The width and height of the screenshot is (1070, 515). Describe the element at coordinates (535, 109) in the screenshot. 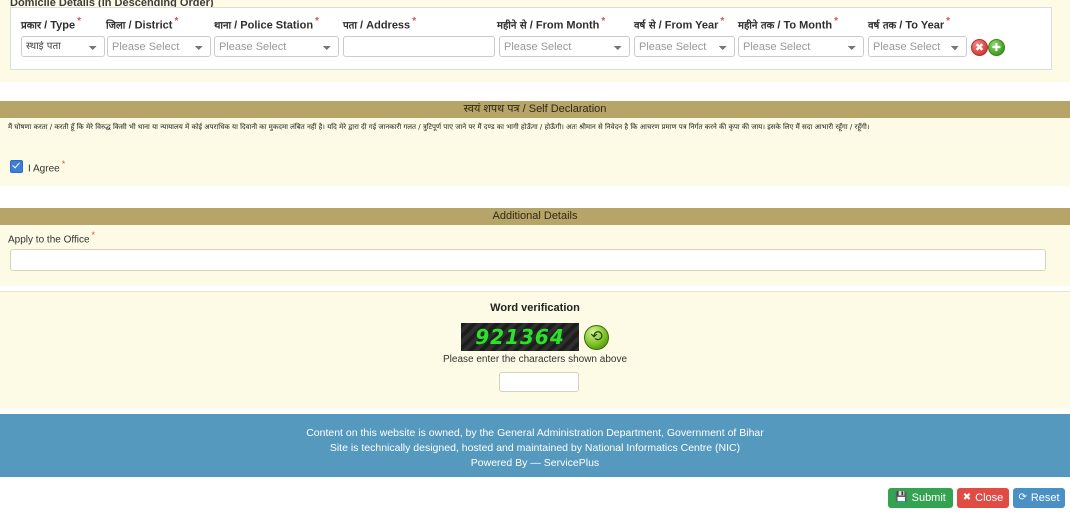

I see `self-declaration-header: स्वयं शपथ पत्र / Self Declaration` at that location.